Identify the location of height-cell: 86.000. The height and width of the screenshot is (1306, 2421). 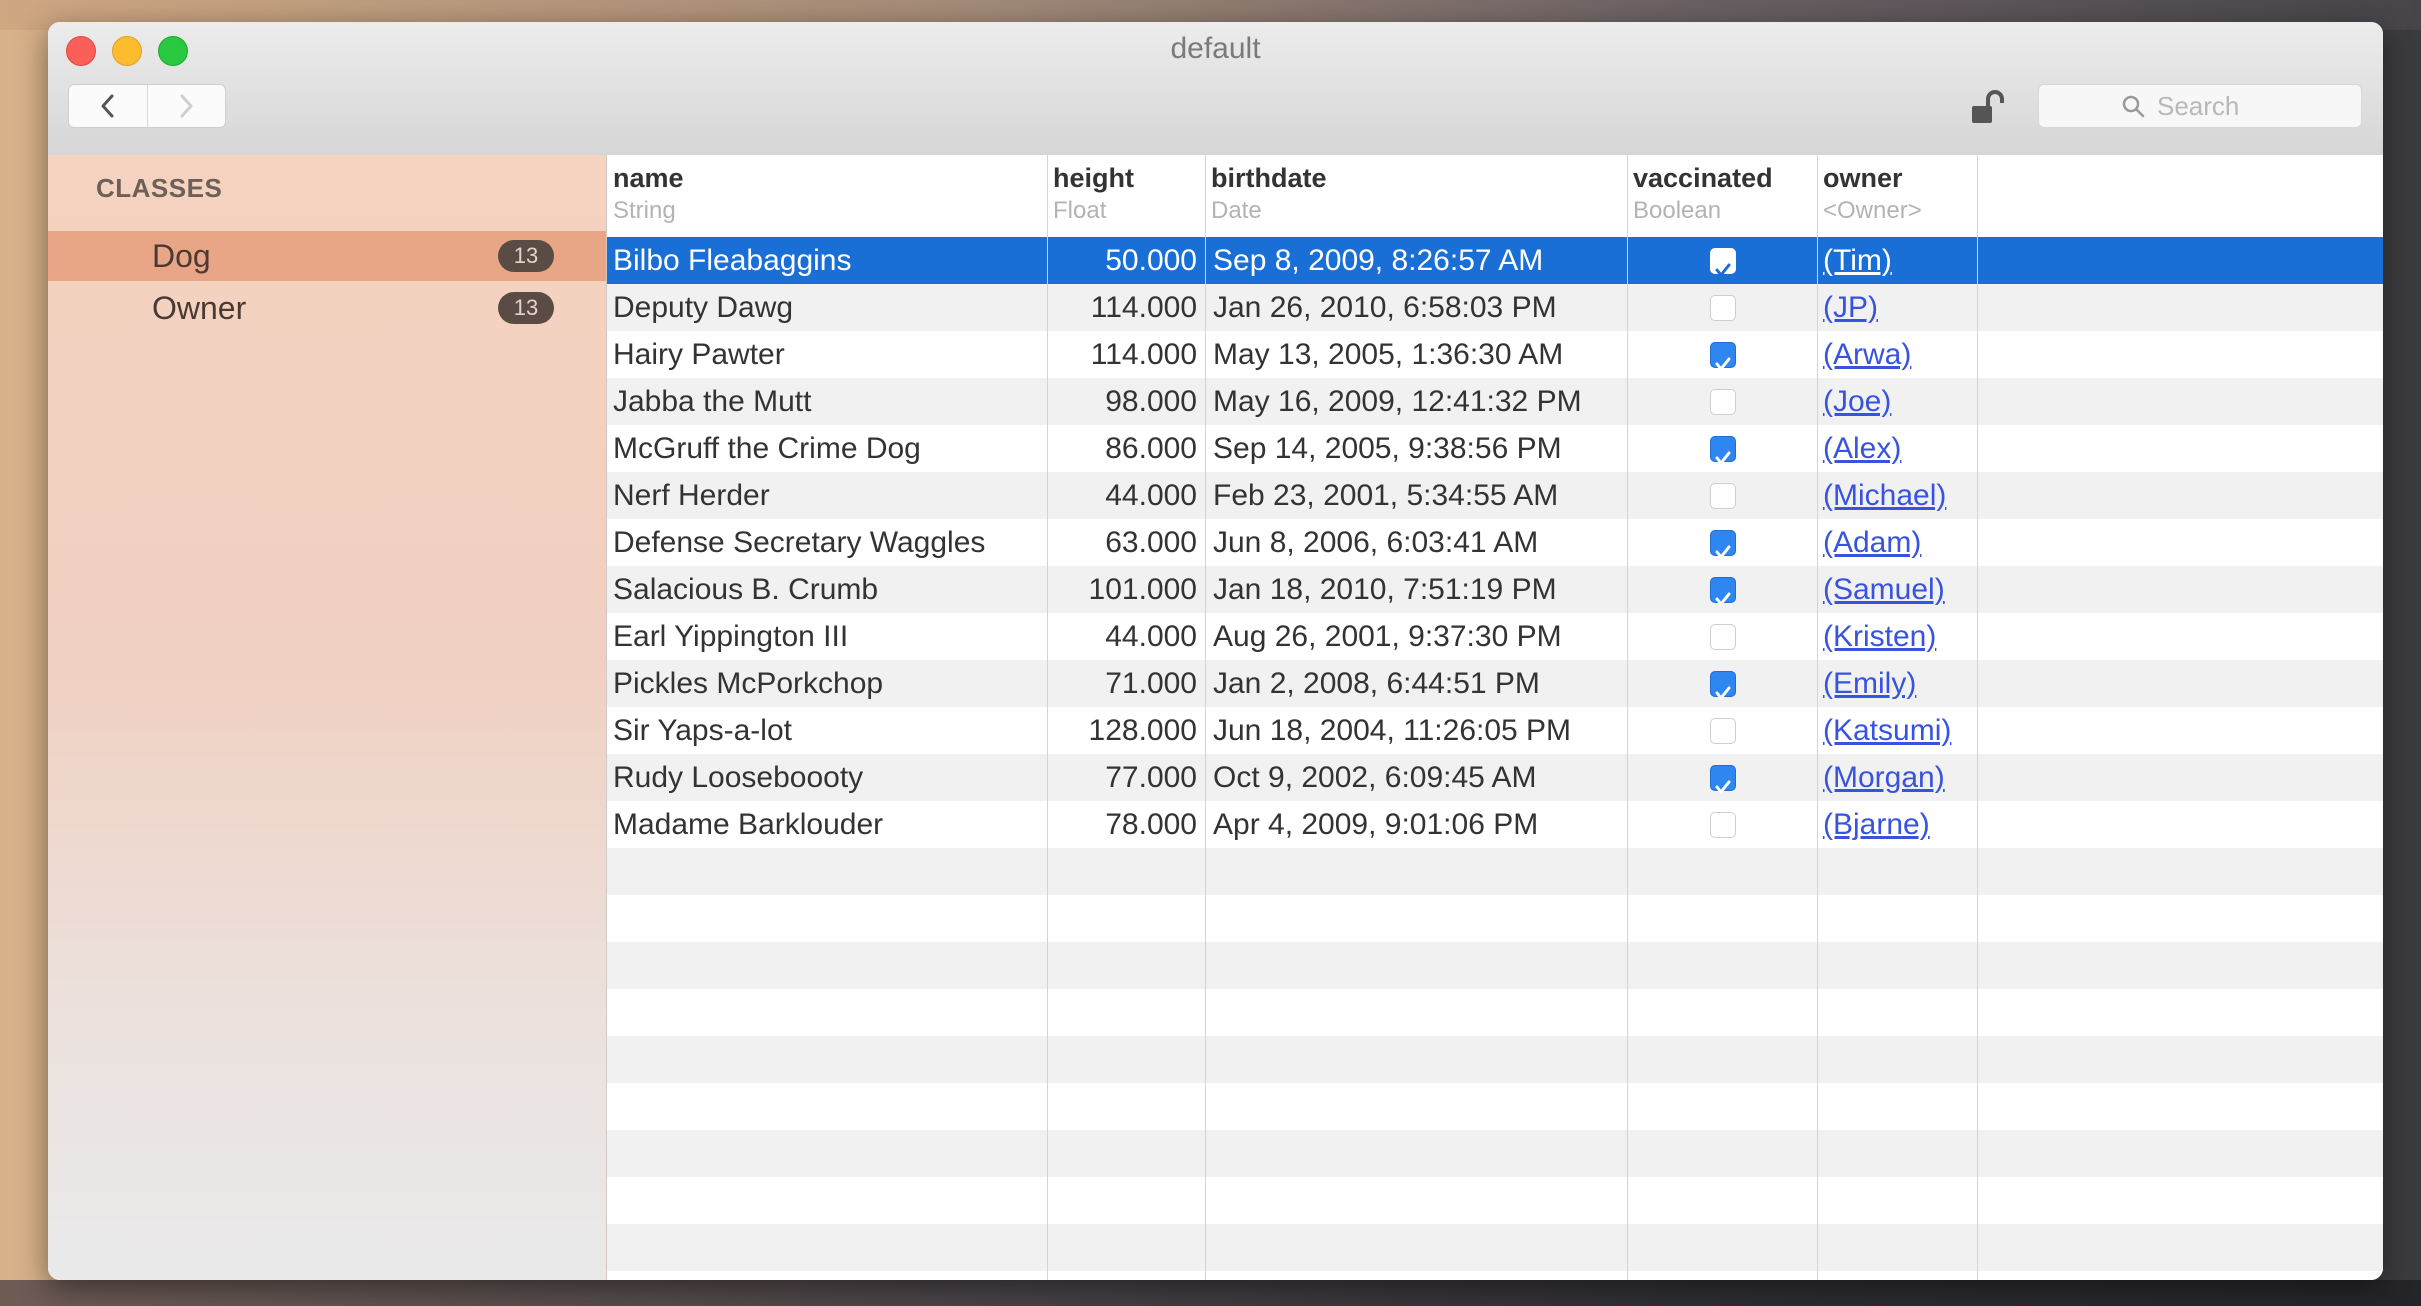
(1122, 448).